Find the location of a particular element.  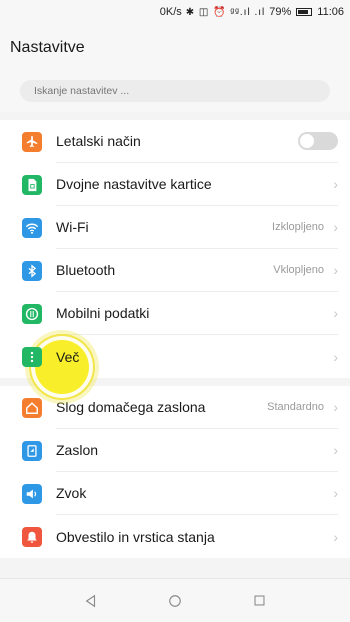

settings-item-label: Dvojne nastavitve kartice is located at coordinates (134, 184).